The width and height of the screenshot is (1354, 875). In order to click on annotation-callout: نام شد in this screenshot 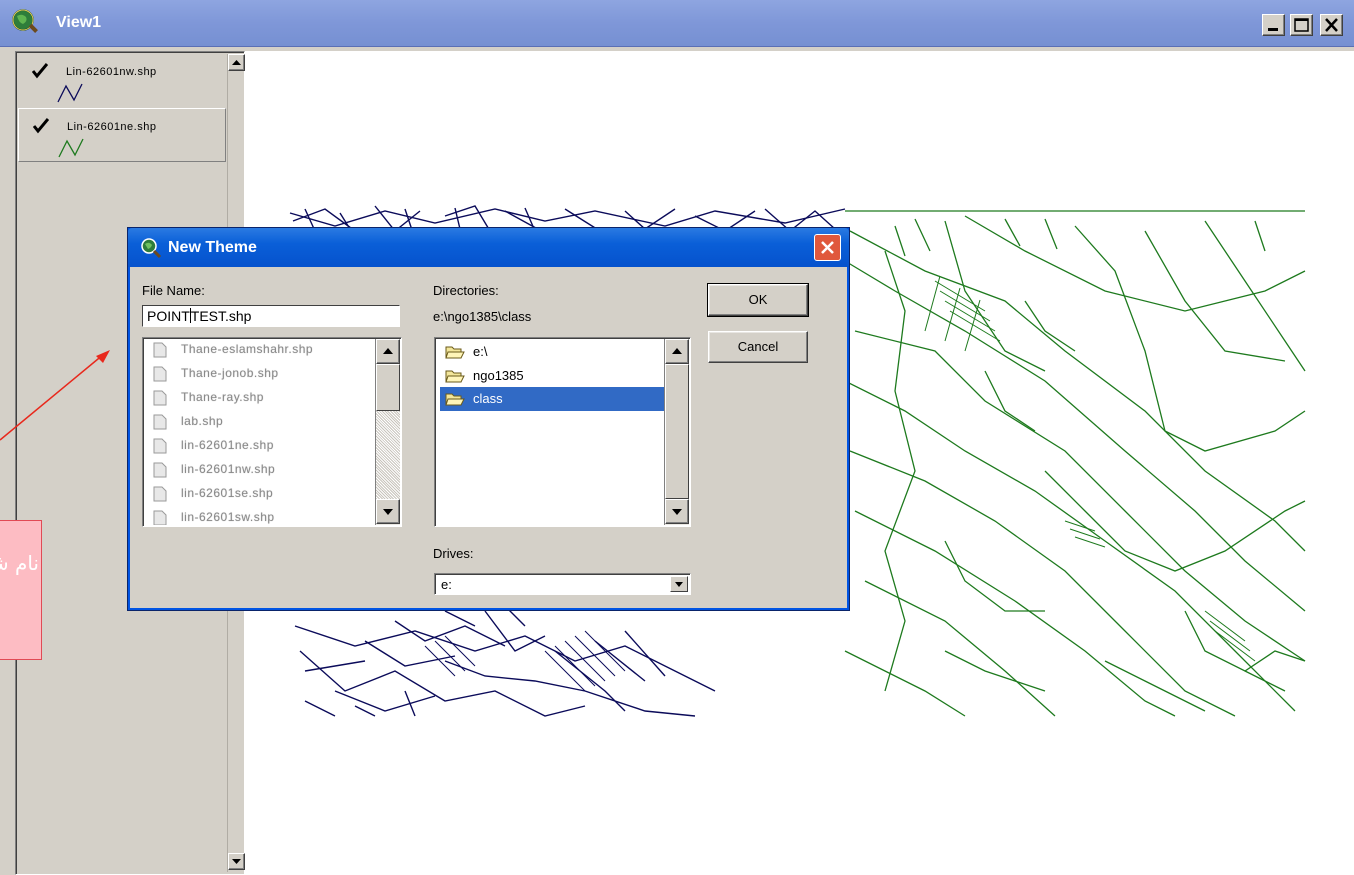, I will do `click(21, 590)`.